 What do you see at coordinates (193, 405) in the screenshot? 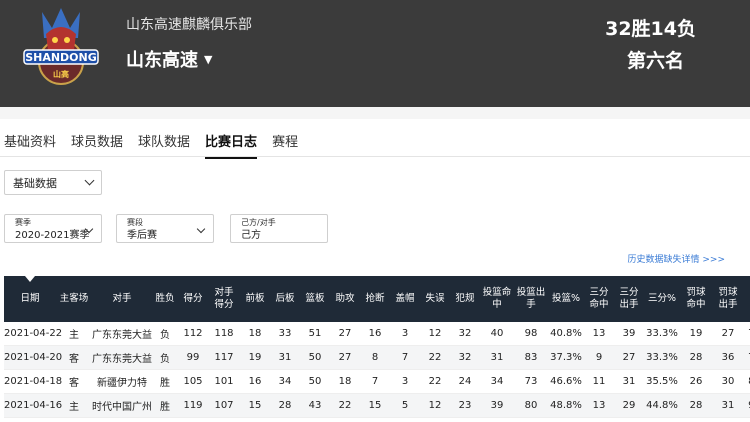
I see `table-cell: 119` at bounding box center [193, 405].